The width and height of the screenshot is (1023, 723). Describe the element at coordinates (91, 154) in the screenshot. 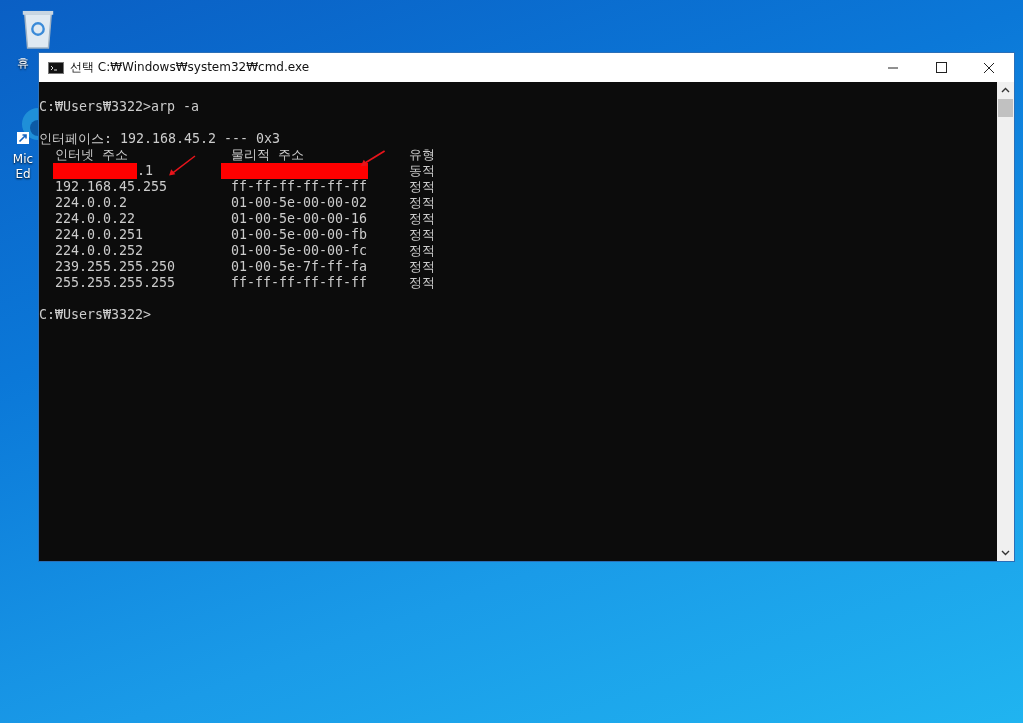

I see `column-header: 인터넷 주소` at that location.